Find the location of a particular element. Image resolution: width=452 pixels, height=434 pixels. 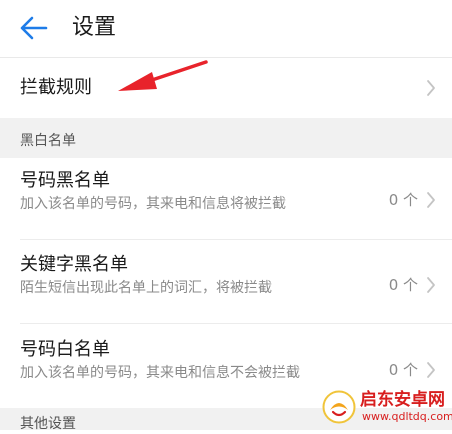

keyword-blacklist-desc: 陌生短信出现此名单上的词汇，将被拦截 is located at coordinates (146, 288).